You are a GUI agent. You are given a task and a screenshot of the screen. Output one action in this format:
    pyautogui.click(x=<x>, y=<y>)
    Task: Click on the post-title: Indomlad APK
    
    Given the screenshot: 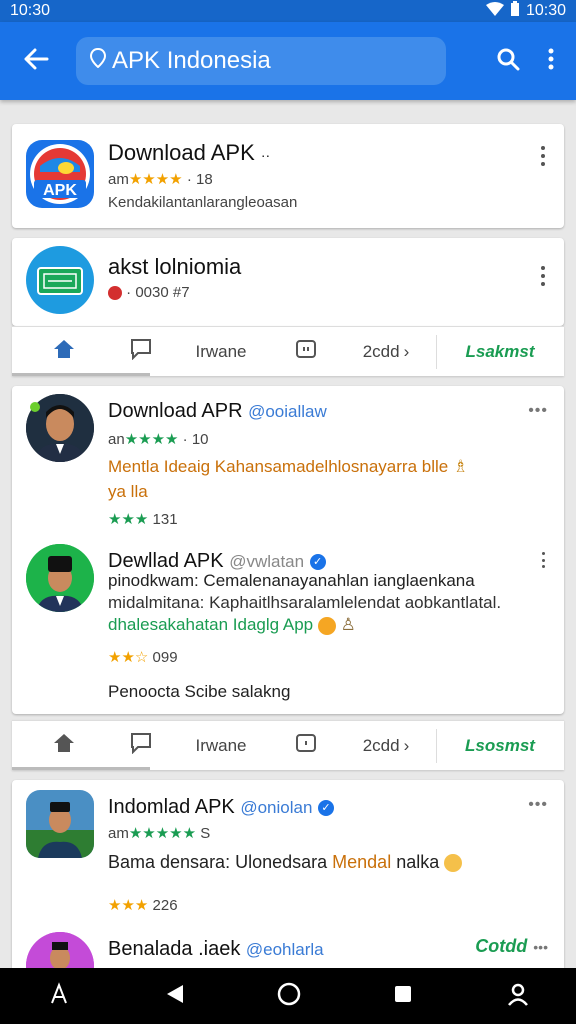 What is the action you would take?
    pyautogui.click(x=171, y=807)
    